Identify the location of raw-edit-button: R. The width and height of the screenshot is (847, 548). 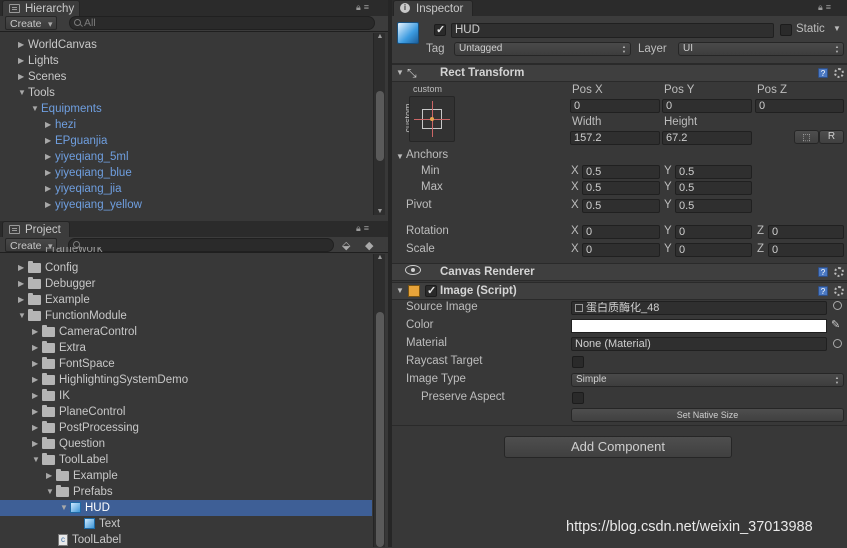
(831, 137).